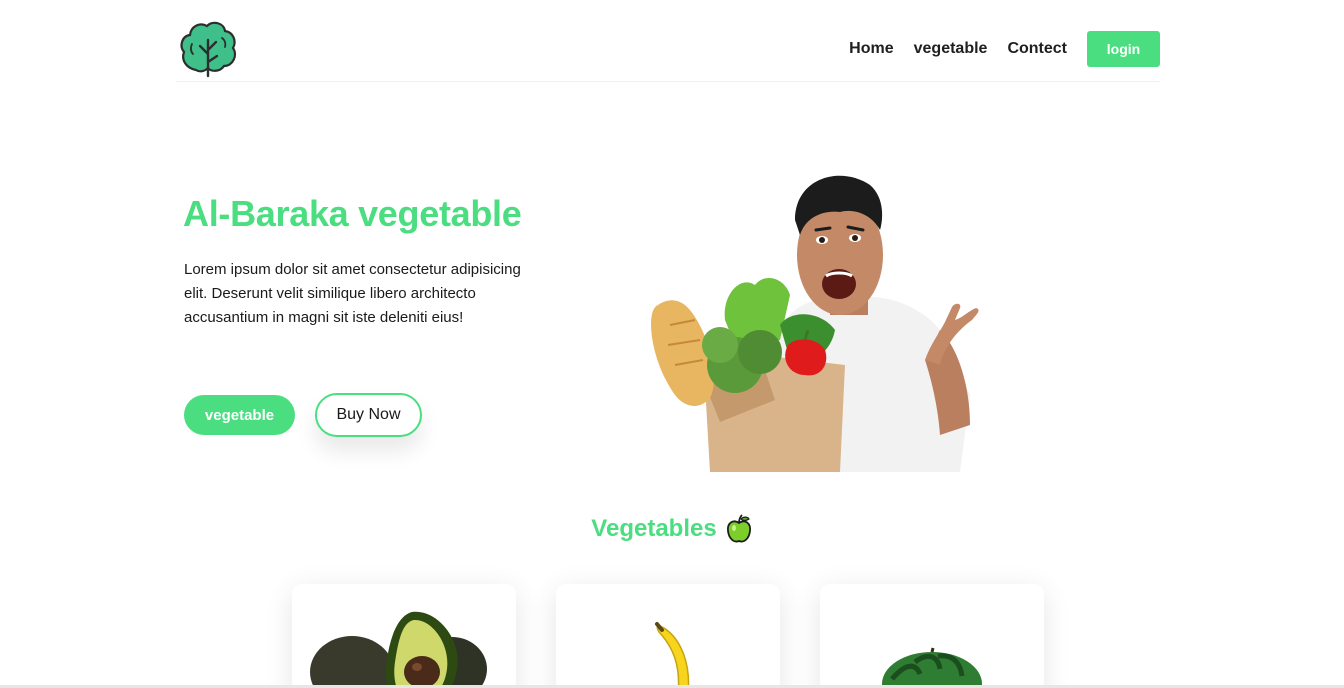 This screenshot has height=688, width=1344. Describe the element at coordinates (932, 667) in the screenshot. I see `watermelon-image` at that location.